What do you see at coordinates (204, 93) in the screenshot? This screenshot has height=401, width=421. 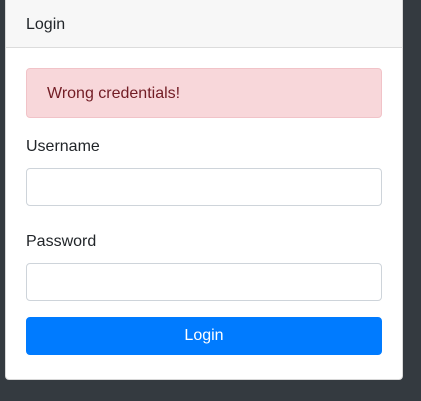 I see `error-alert: Wrong credentials!` at bounding box center [204, 93].